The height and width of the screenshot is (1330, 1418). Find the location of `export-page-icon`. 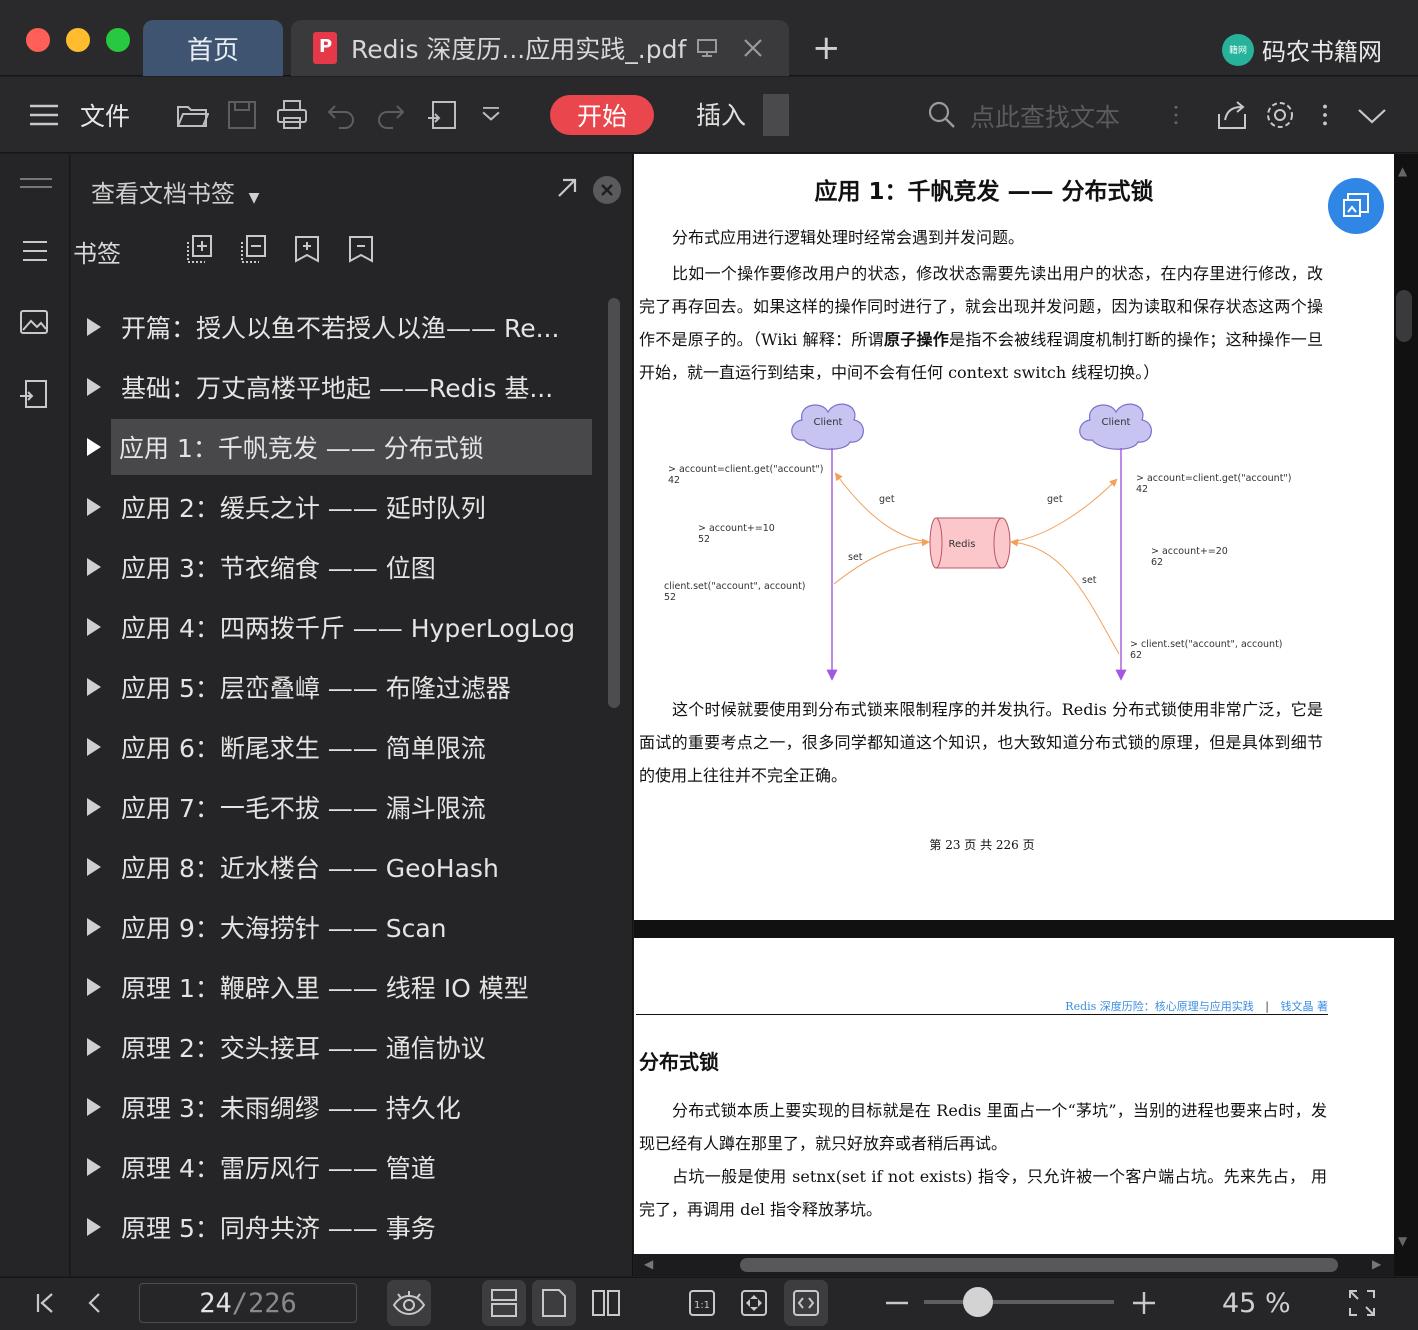

export-page-icon is located at coordinates (34, 396).